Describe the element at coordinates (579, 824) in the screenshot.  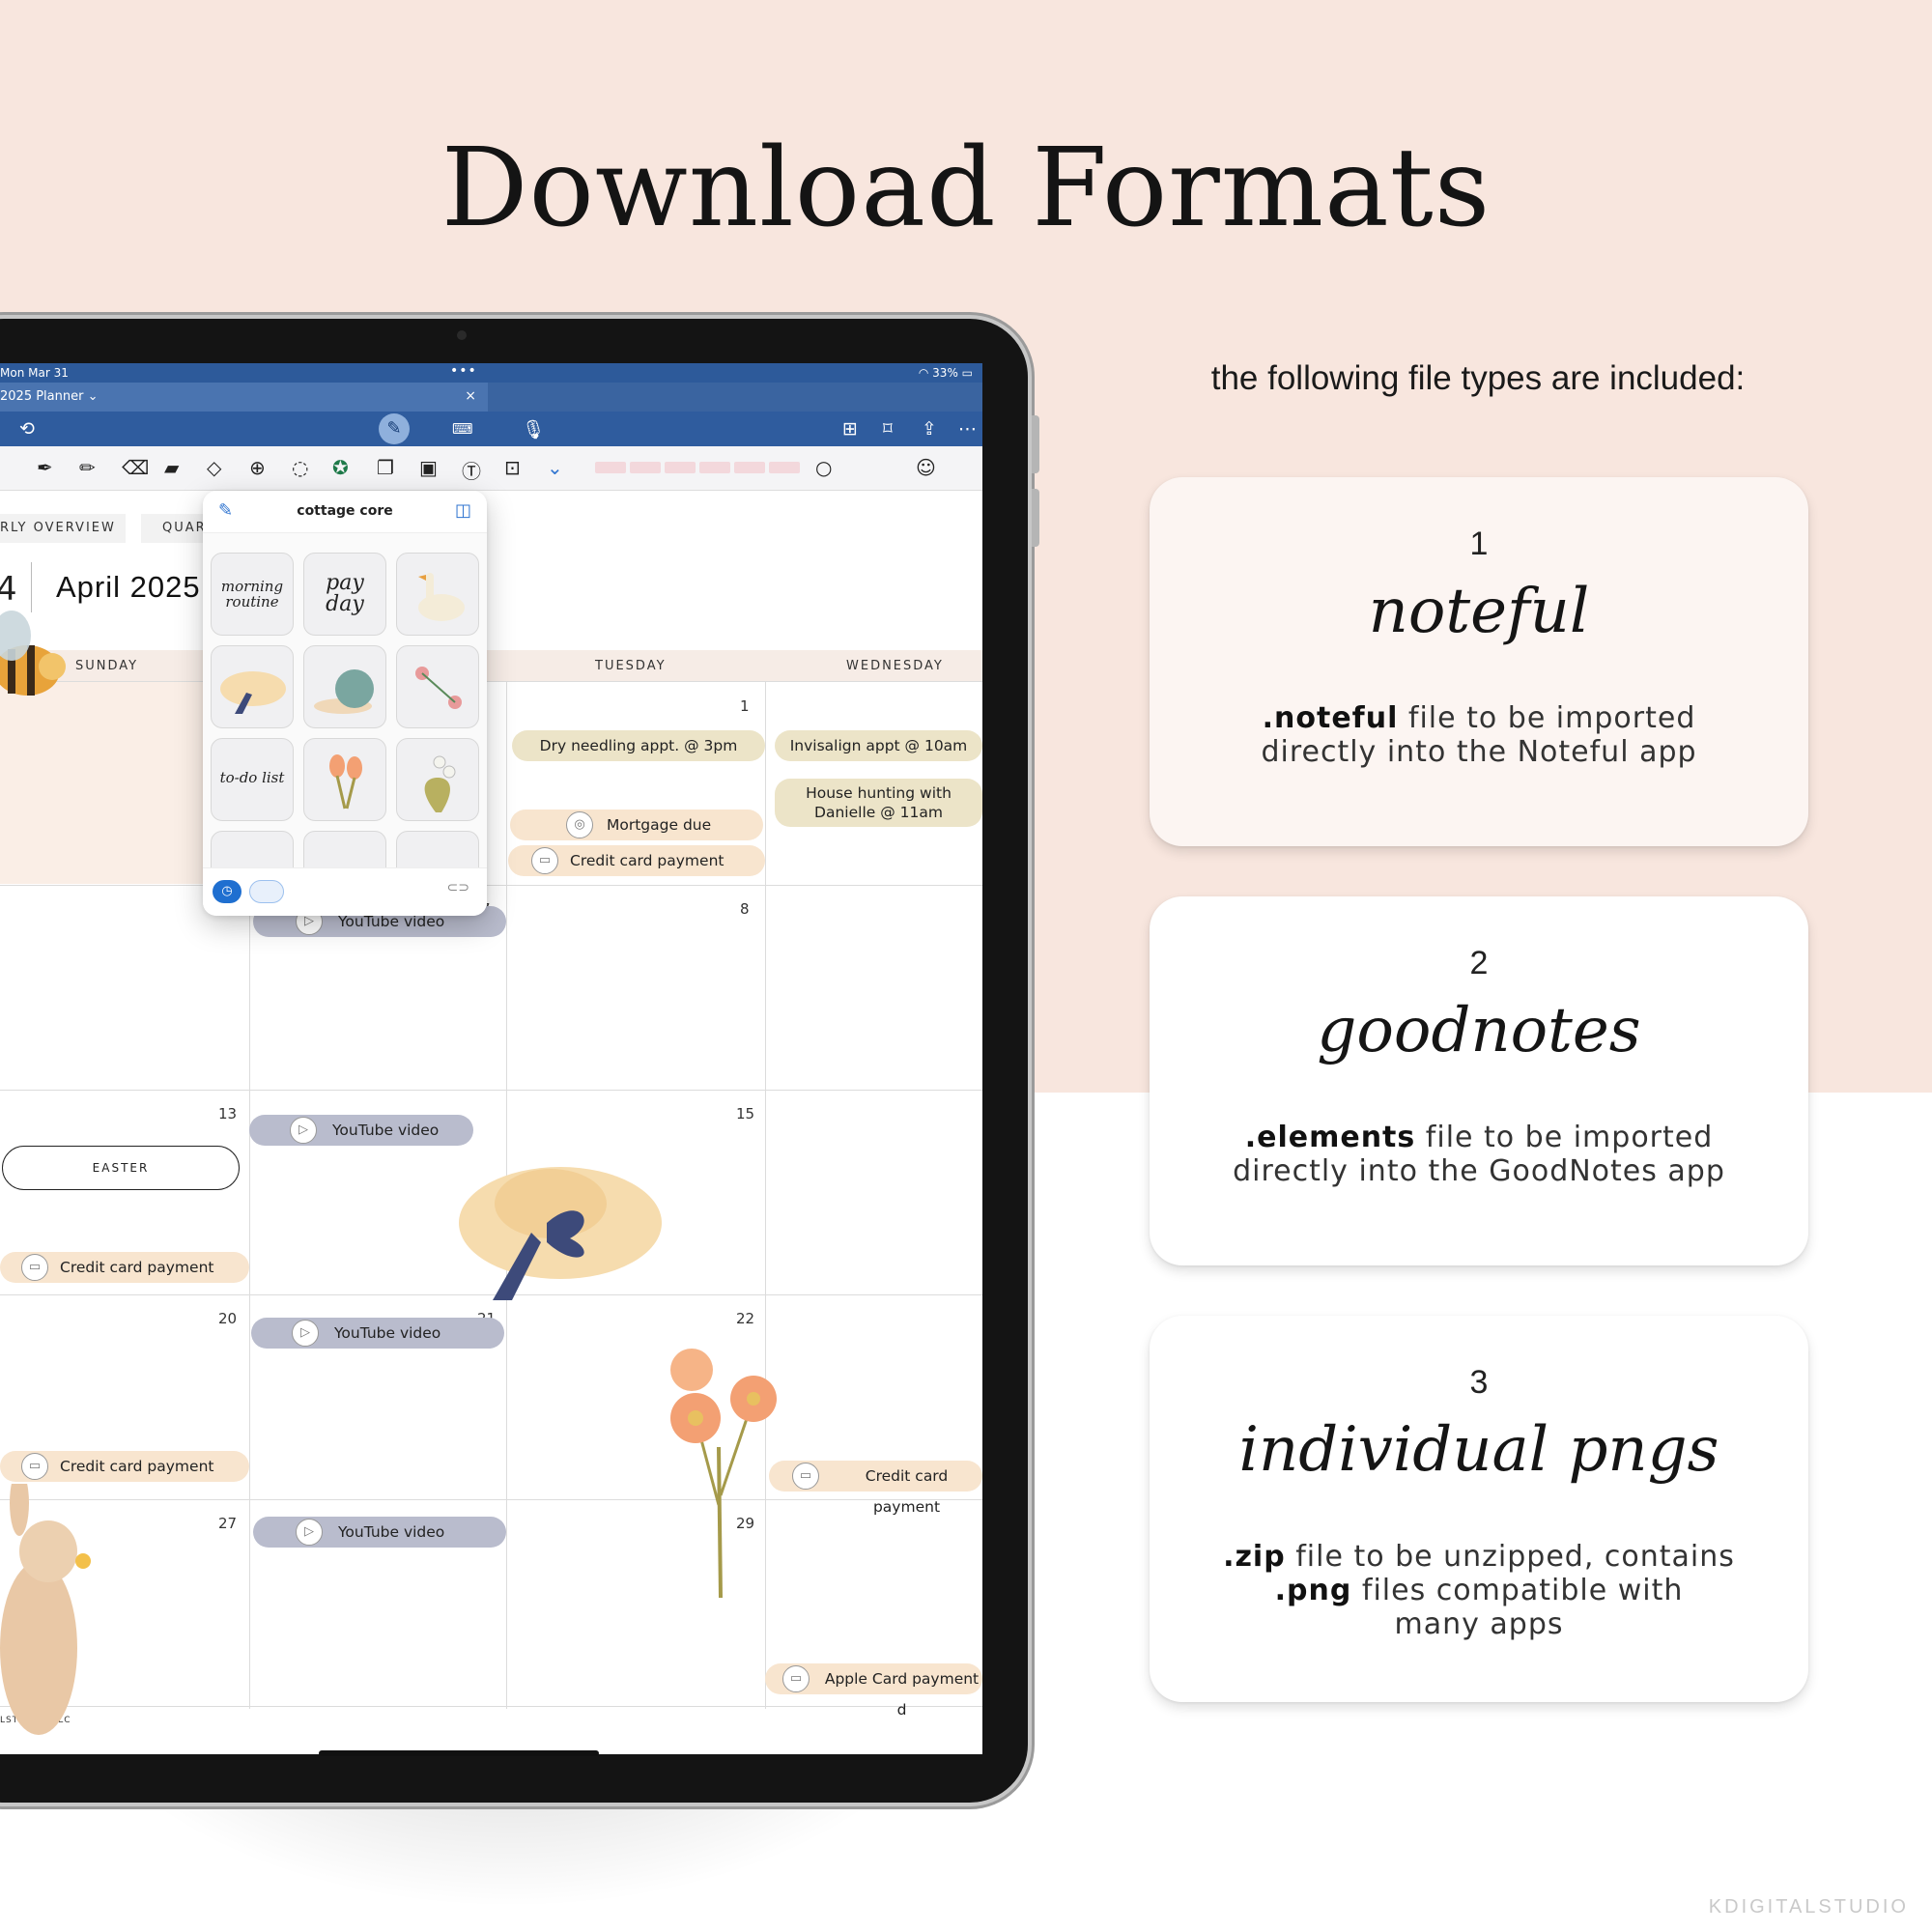
I see `piggy-bank-icon: ◎` at that location.